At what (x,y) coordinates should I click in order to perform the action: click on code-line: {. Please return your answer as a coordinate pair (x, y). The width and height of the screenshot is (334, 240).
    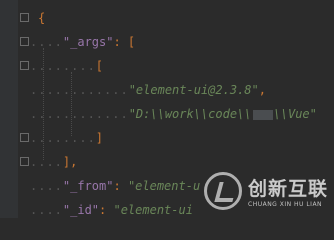
    Looking at the image, I should click on (41, 18).